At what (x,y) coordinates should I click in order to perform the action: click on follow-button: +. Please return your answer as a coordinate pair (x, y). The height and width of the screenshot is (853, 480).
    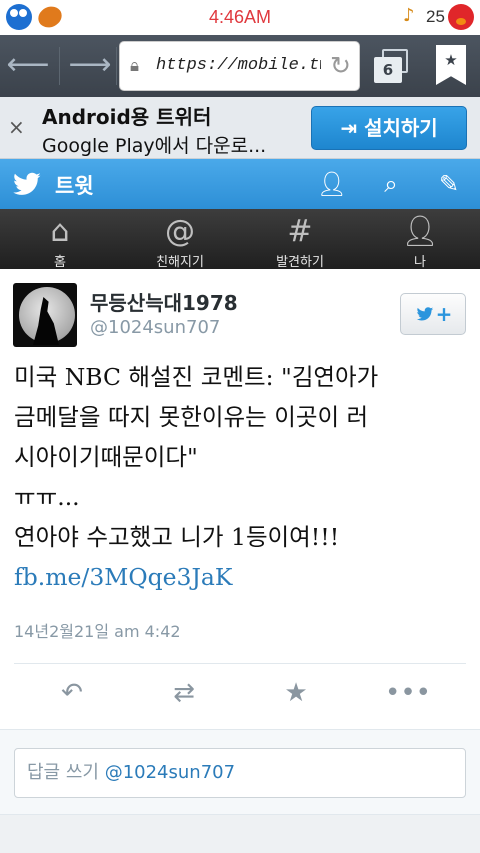
    Looking at the image, I should click on (433, 314).